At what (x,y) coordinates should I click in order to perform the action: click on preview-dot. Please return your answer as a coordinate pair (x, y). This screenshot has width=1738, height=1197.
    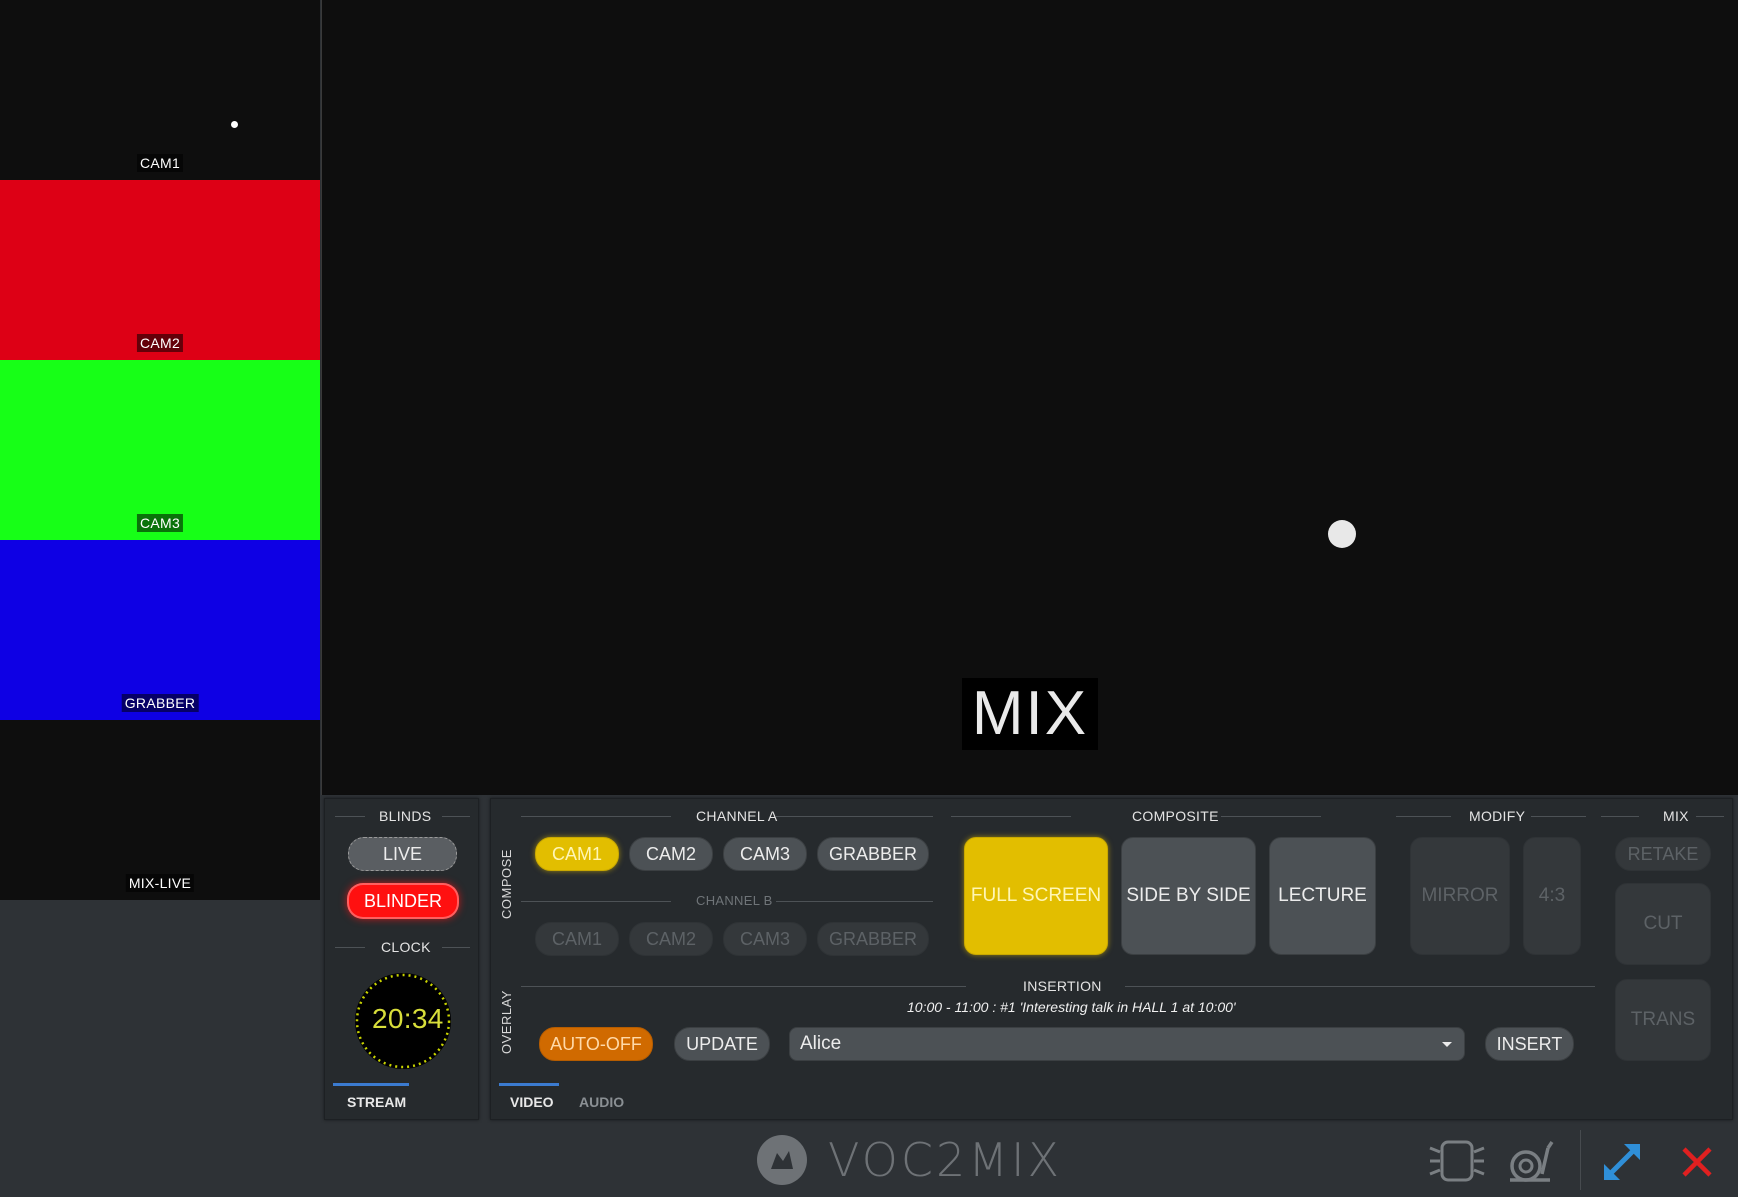
    Looking at the image, I should click on (234, 124).